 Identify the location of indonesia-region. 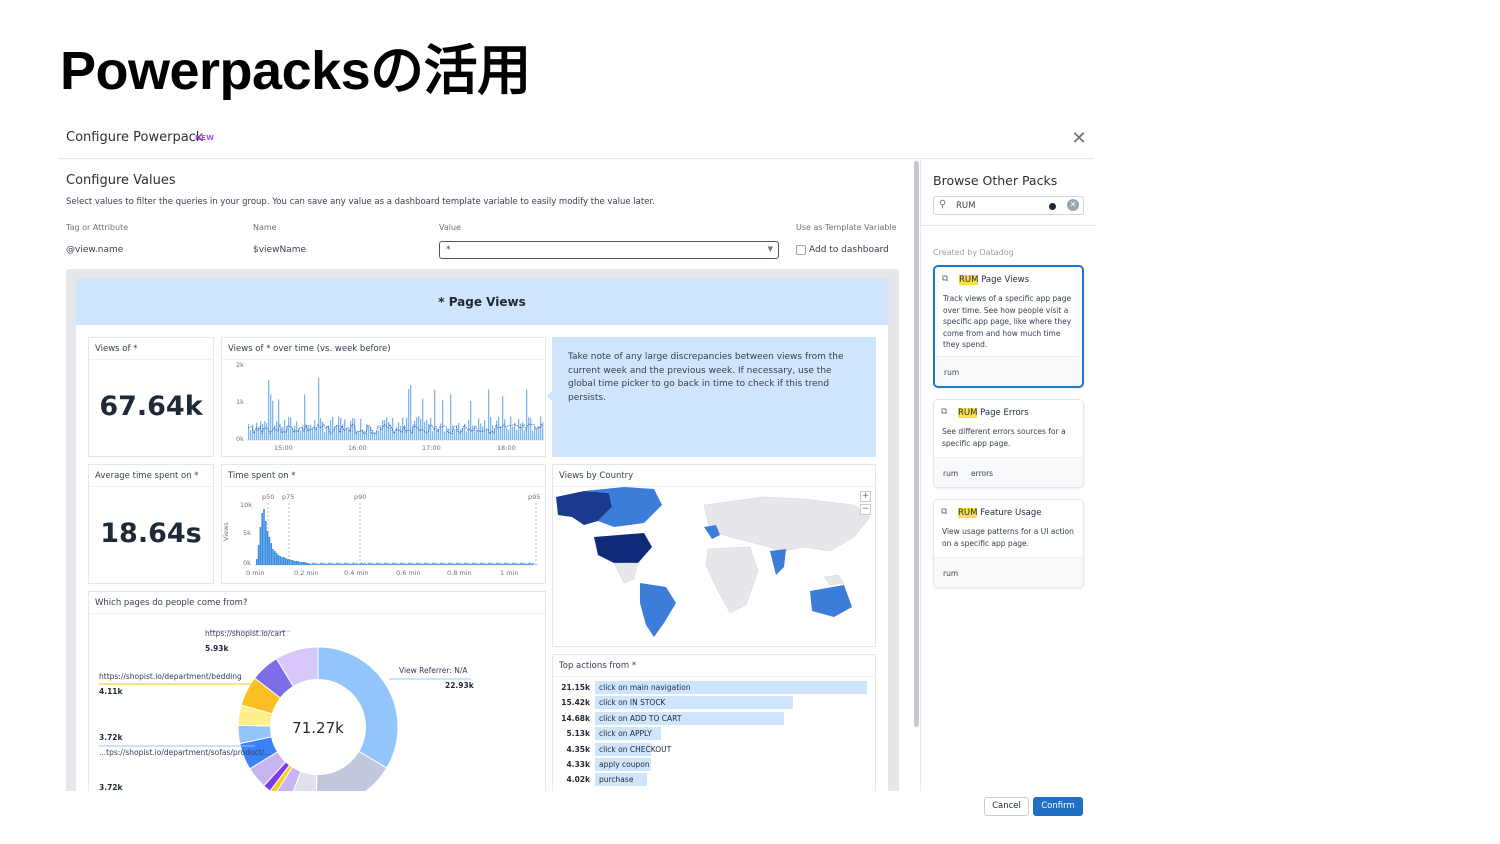
(834, 580).